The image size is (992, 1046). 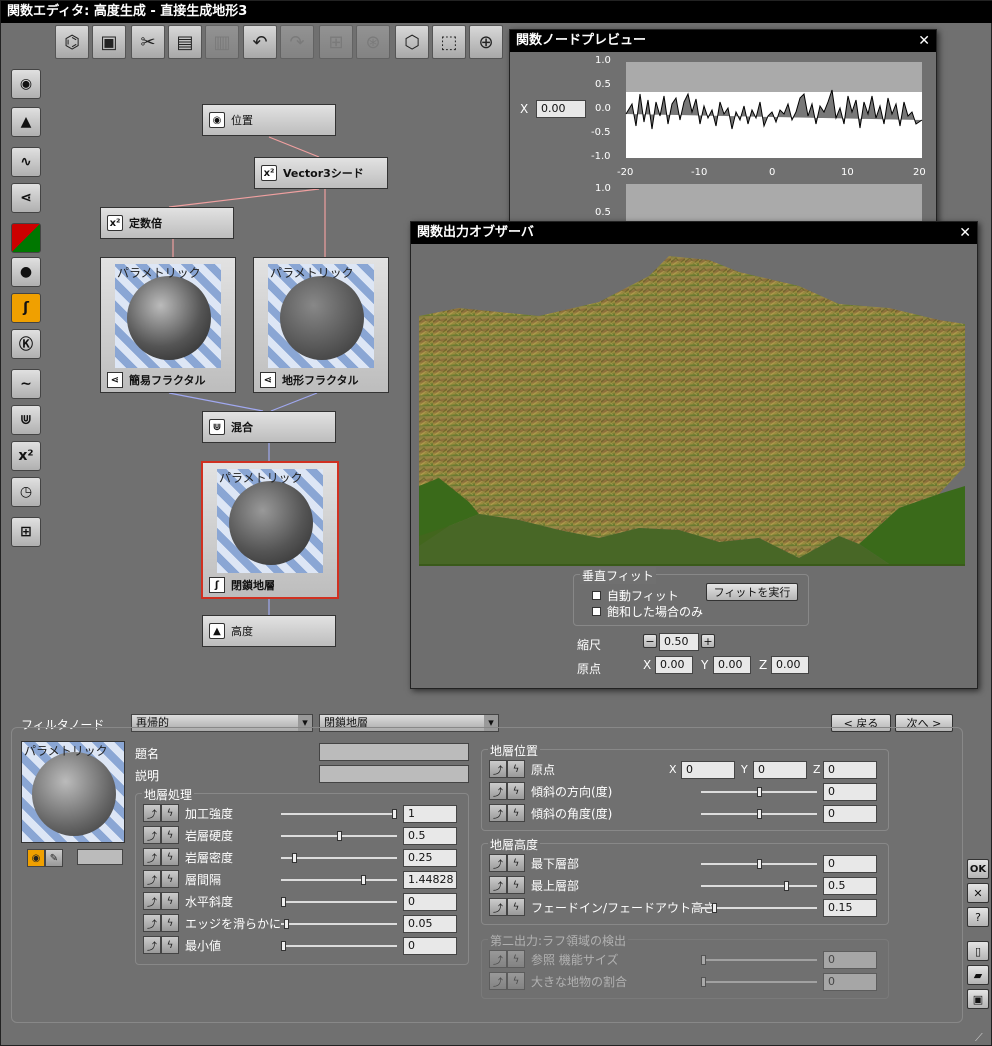 I want to click on color-swatch, so click(x=100, y=857).